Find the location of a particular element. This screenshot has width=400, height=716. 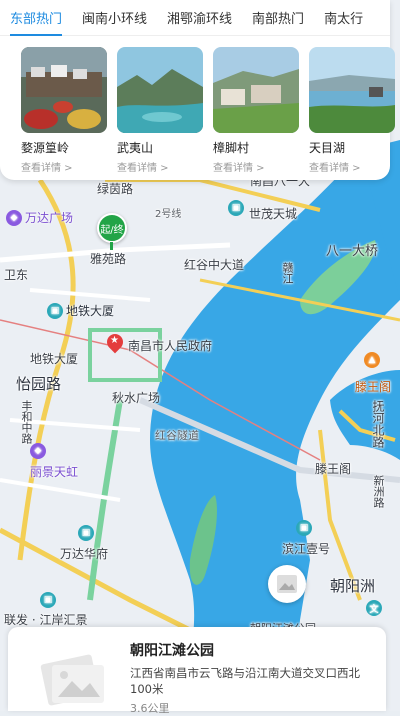

poi-wanda-huafu: ▣ is located at coordinates (86, 533).